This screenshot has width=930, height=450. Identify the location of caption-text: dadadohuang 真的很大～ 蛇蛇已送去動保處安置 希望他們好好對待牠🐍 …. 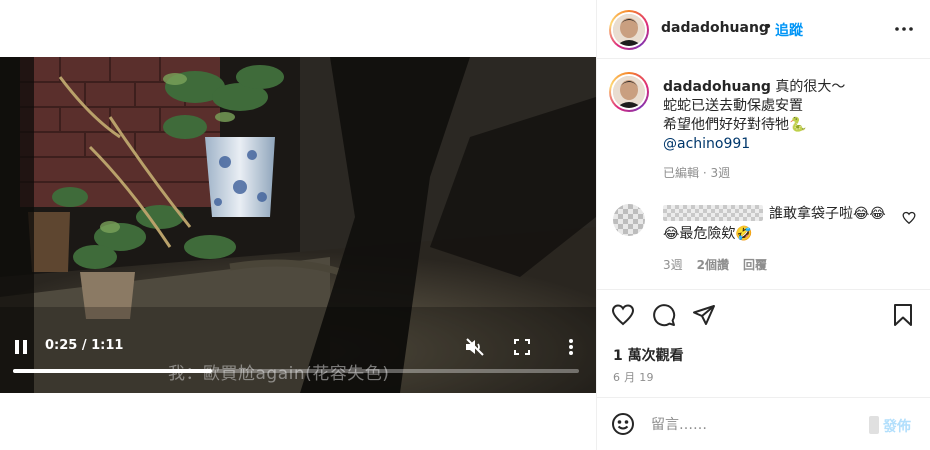
(788, 116).